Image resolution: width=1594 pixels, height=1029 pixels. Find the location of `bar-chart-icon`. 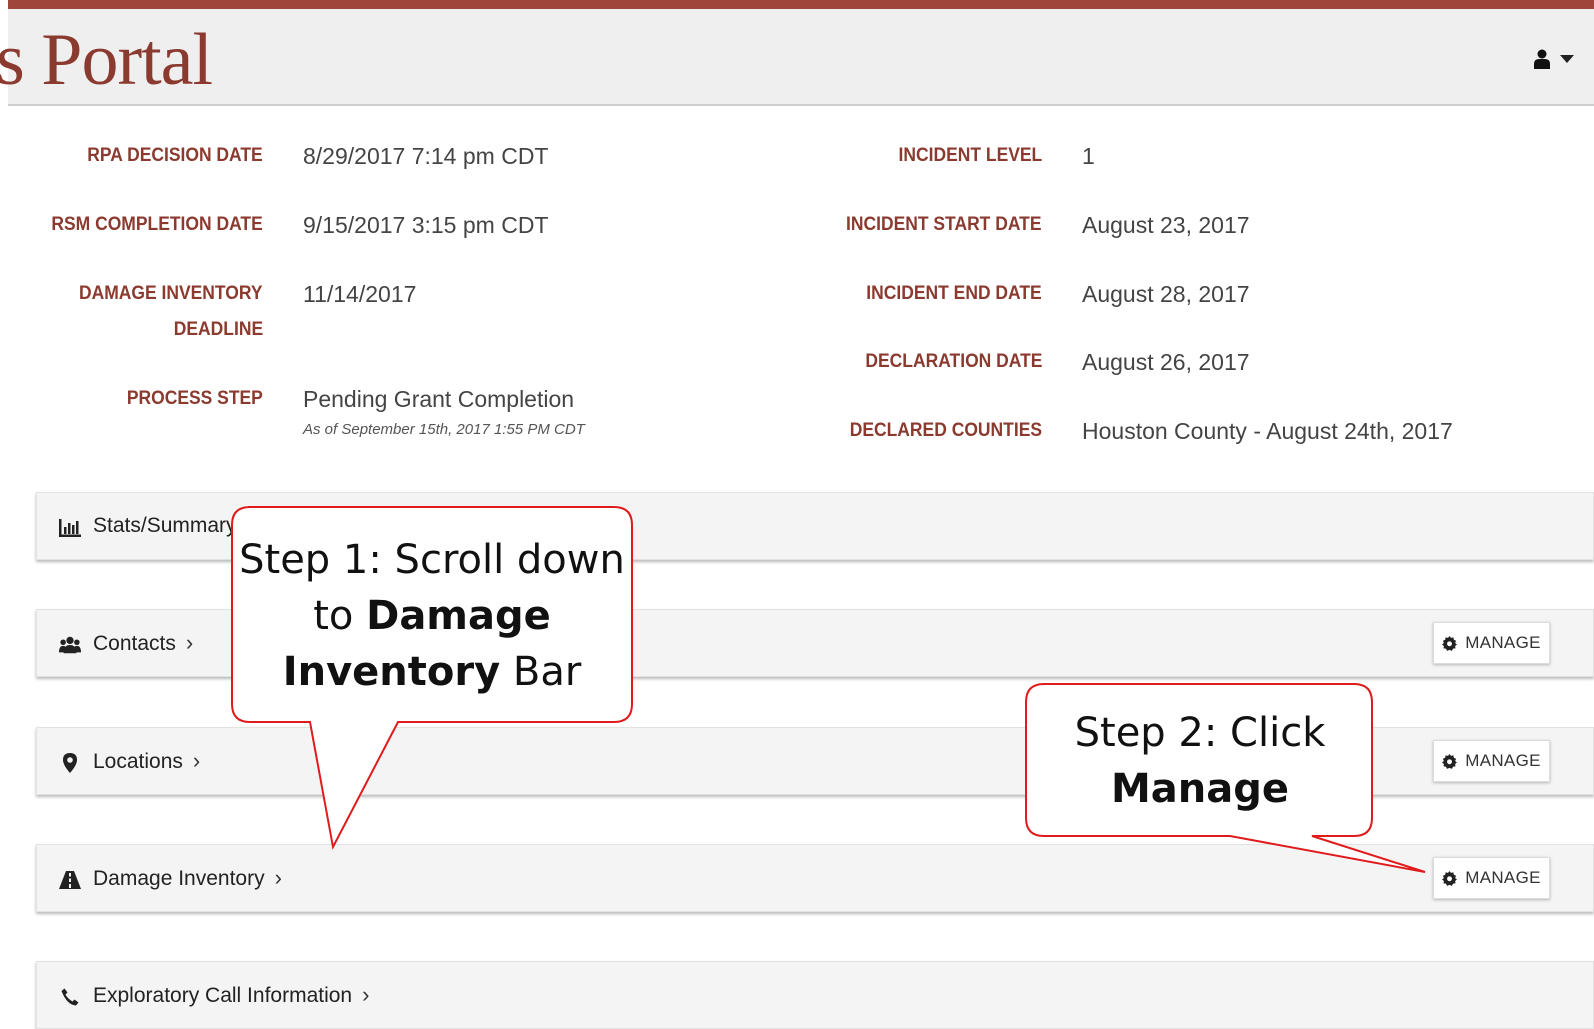

bar-chart-icon is located at coordinates (70, 528).